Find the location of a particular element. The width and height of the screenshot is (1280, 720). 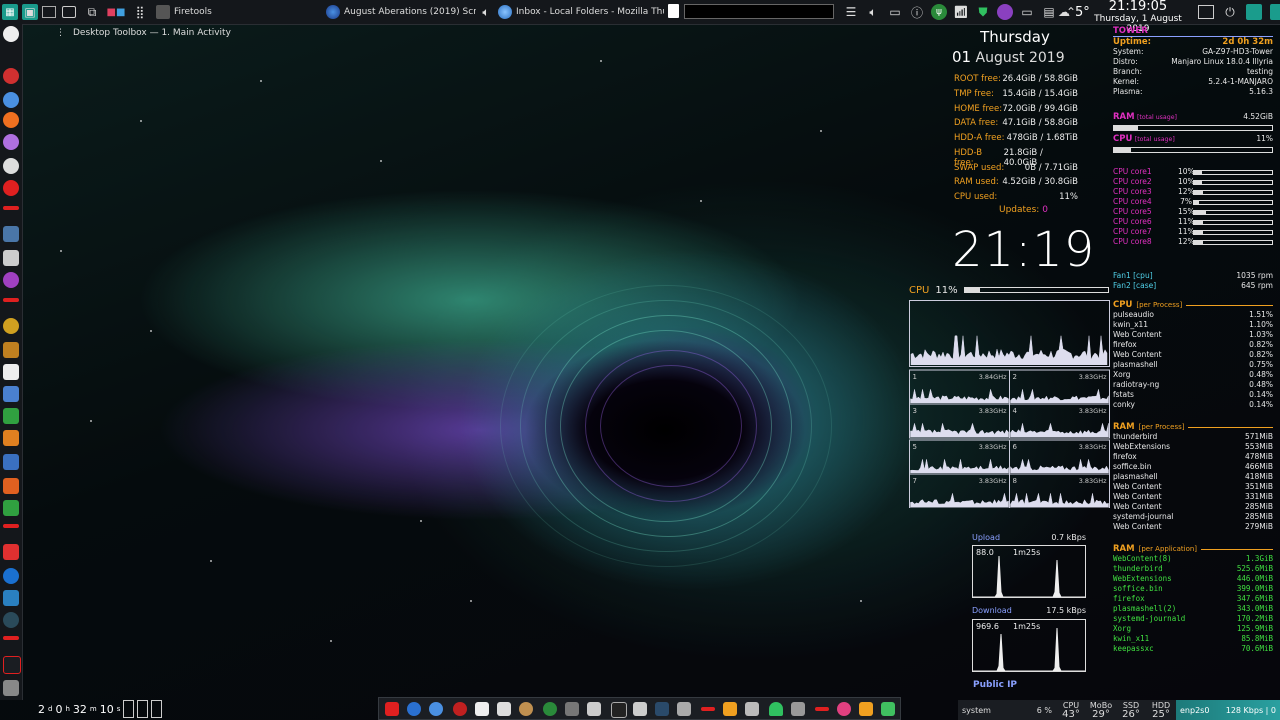

desktop-toolbox: ⋮ Desktop Toolbox — 1. Main Activity is located at coordinates (143, 33).